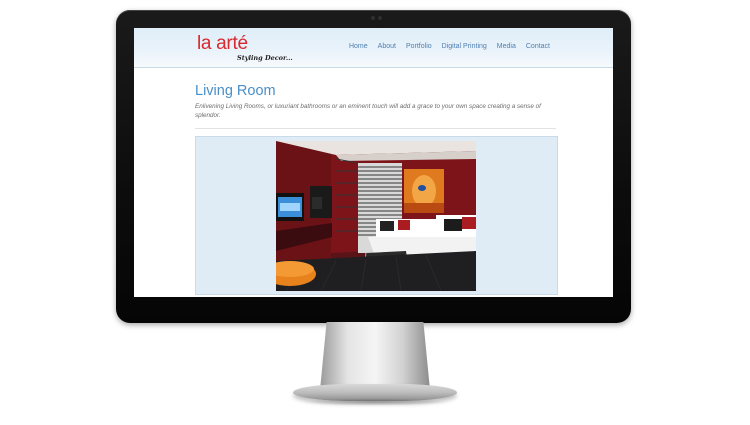  What do you see at coordinates (387, 46) in the screenshot?
I see `nav-item-about: About` at bounding box center [387, 46].